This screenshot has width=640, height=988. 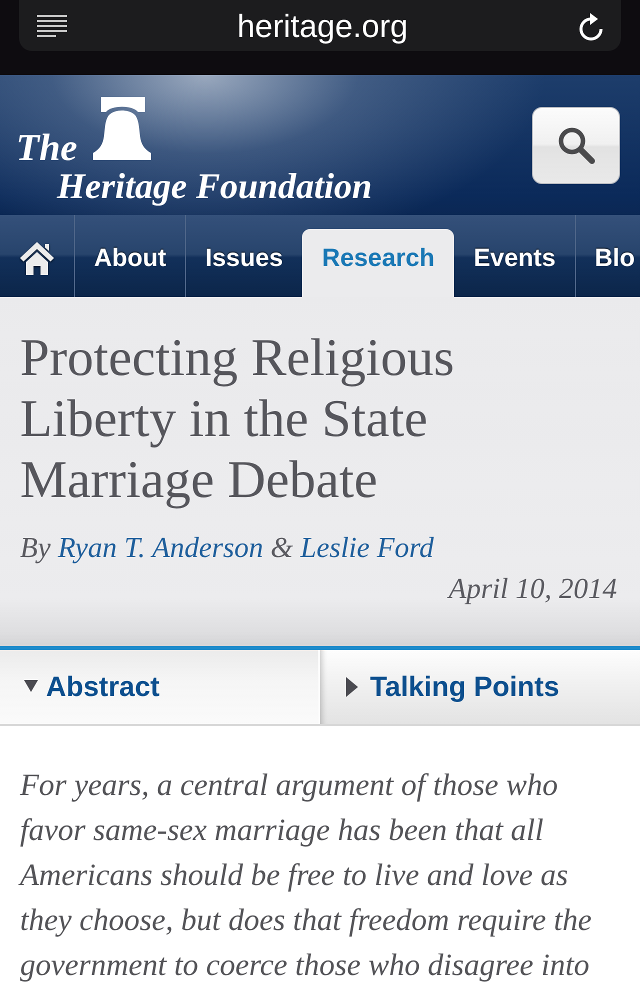 I want to click on search-icon, so click(x=576, y=145).